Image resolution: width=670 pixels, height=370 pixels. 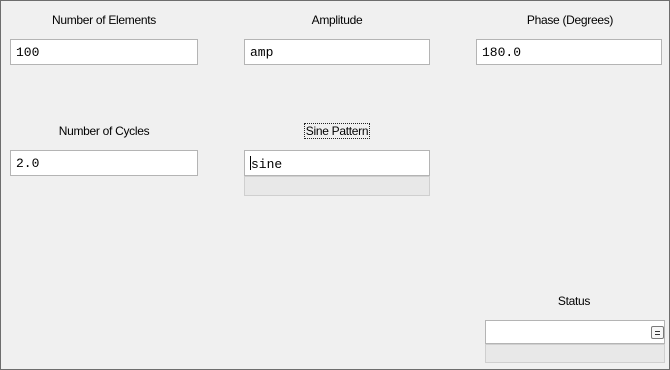 I want to click on status-dropdown-strip, so click(x=575, y=353).